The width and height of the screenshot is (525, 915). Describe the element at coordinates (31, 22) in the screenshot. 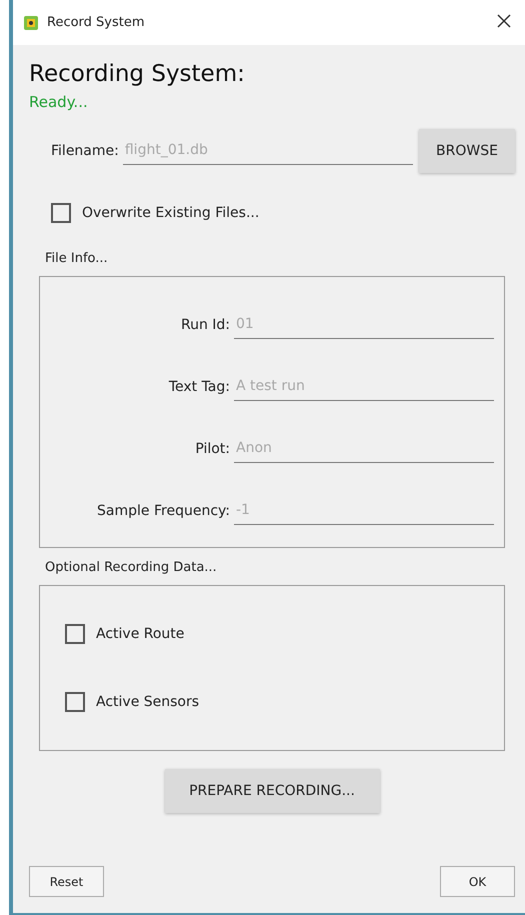

I see `app-icon` at that location.